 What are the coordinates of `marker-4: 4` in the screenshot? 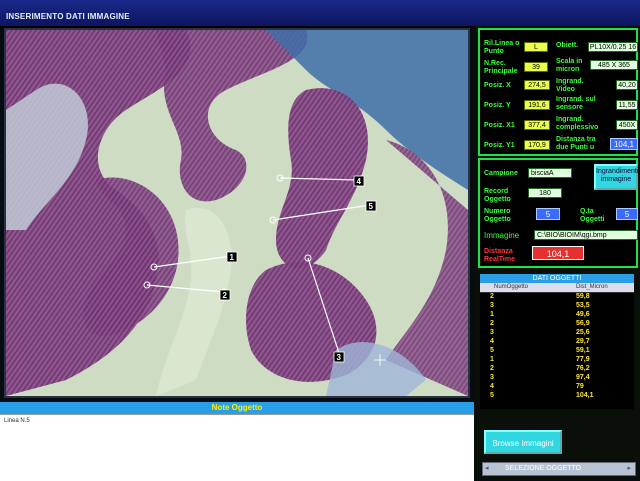 It's located at (359, 181).